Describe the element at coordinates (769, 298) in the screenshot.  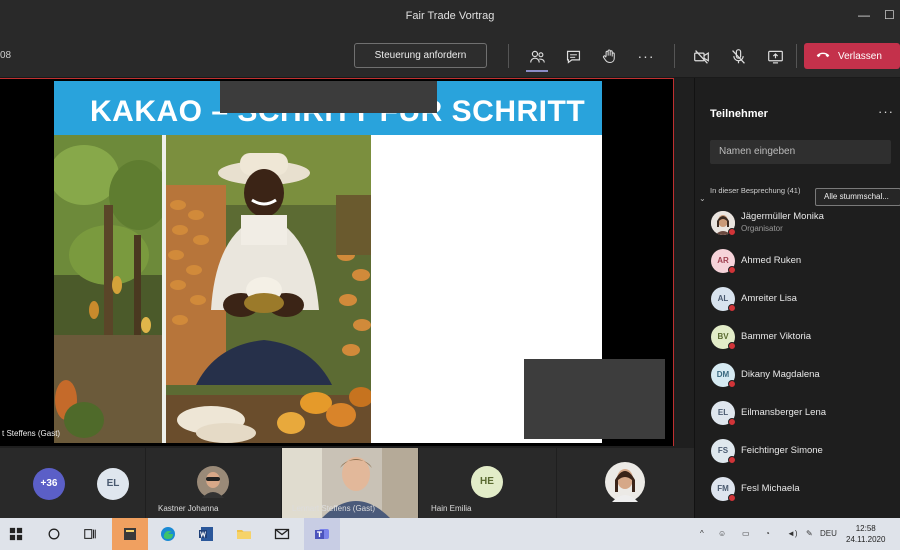
I see `participant-name: Amreiter Lisa` at that location.